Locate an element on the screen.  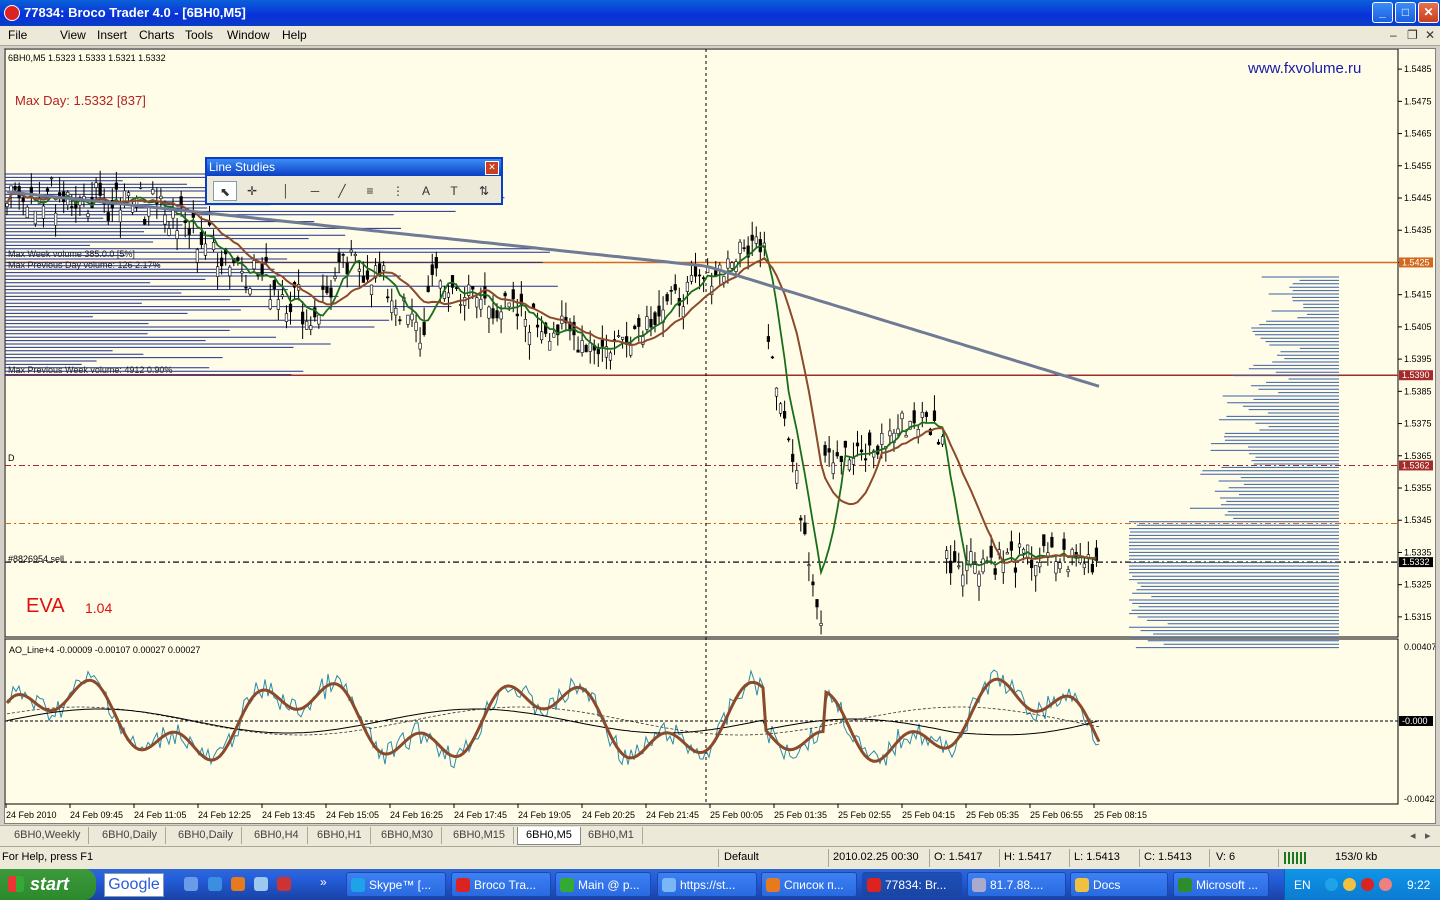
task-docs: Docs is located at coordinates (1119, 884).